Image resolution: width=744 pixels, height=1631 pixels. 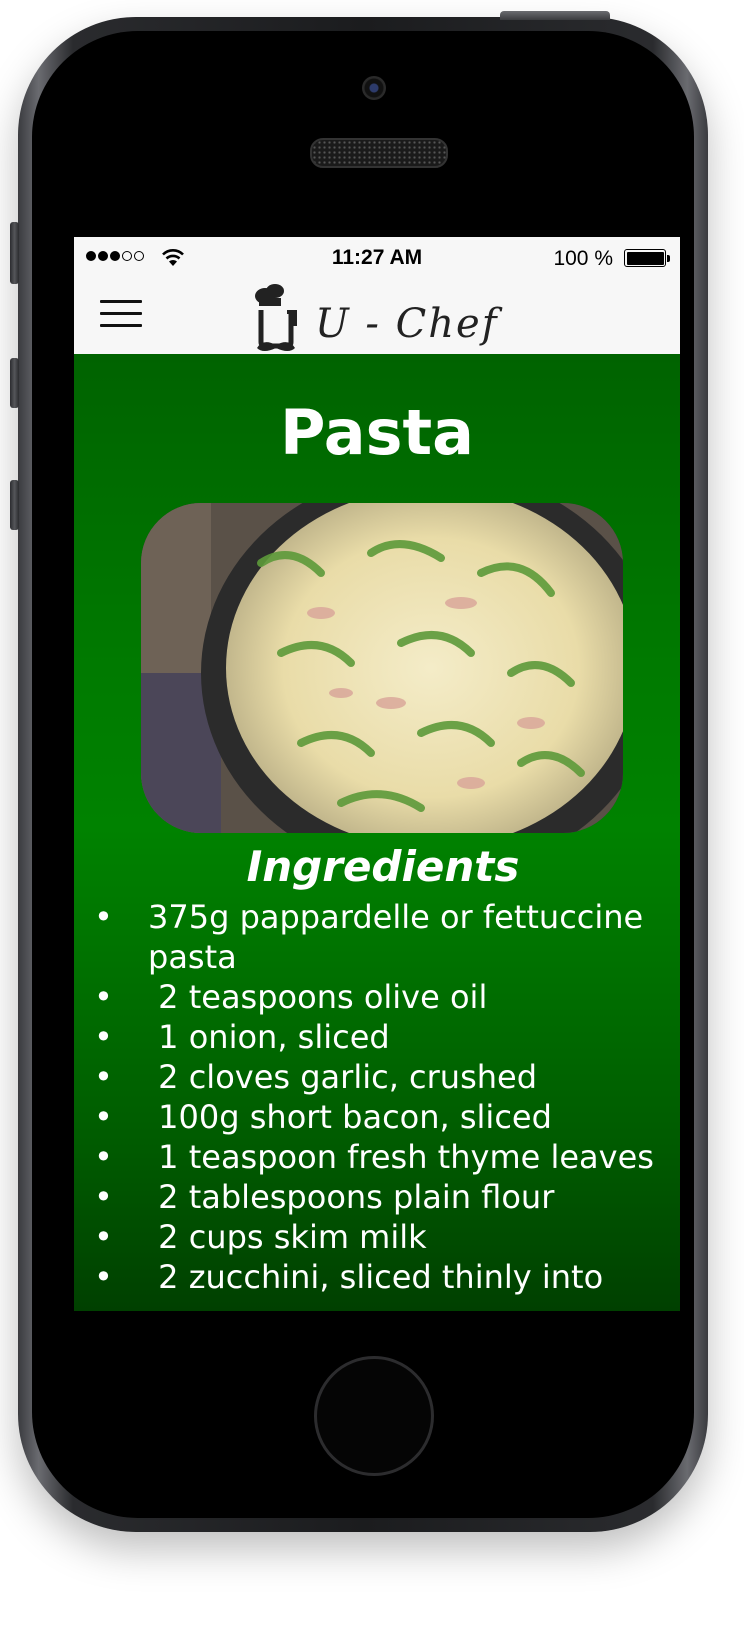 What do you see at coordinates (14, 253) in the screenshot?
I see `mute-switch` at bounding box center [14, 253].